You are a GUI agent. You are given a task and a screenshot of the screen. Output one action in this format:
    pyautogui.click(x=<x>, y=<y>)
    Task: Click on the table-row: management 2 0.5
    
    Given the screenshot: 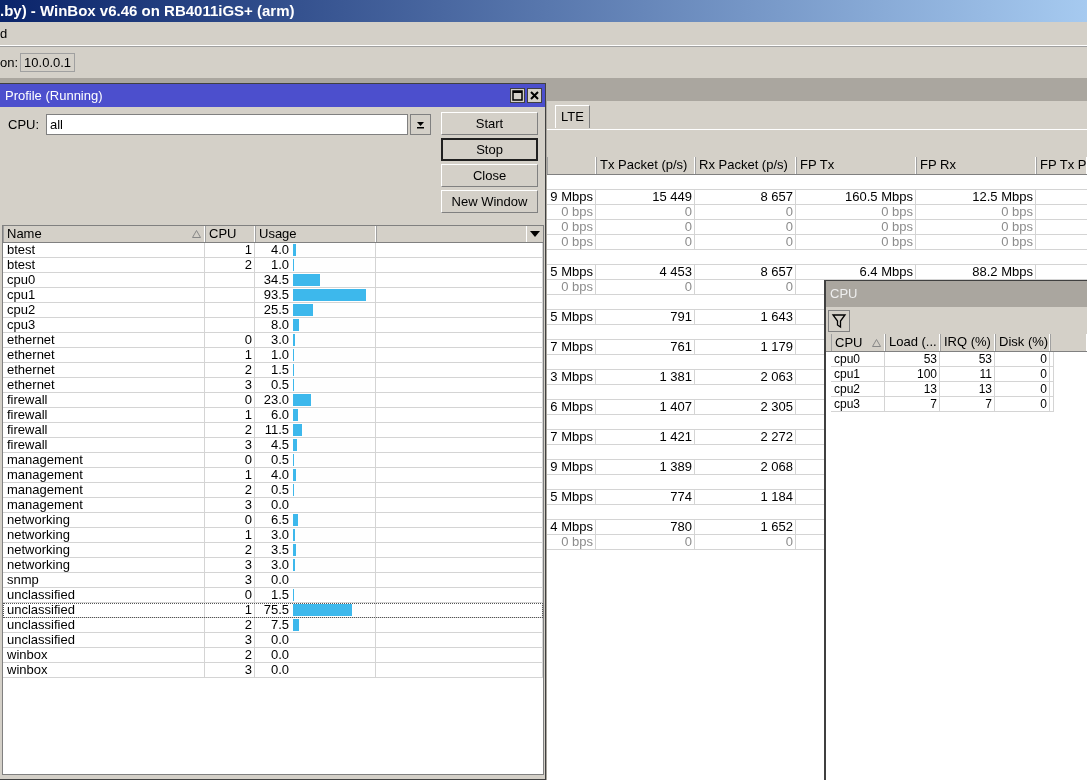 What is the action you would take?
    pyautogui.click(x=273, y=490)
    